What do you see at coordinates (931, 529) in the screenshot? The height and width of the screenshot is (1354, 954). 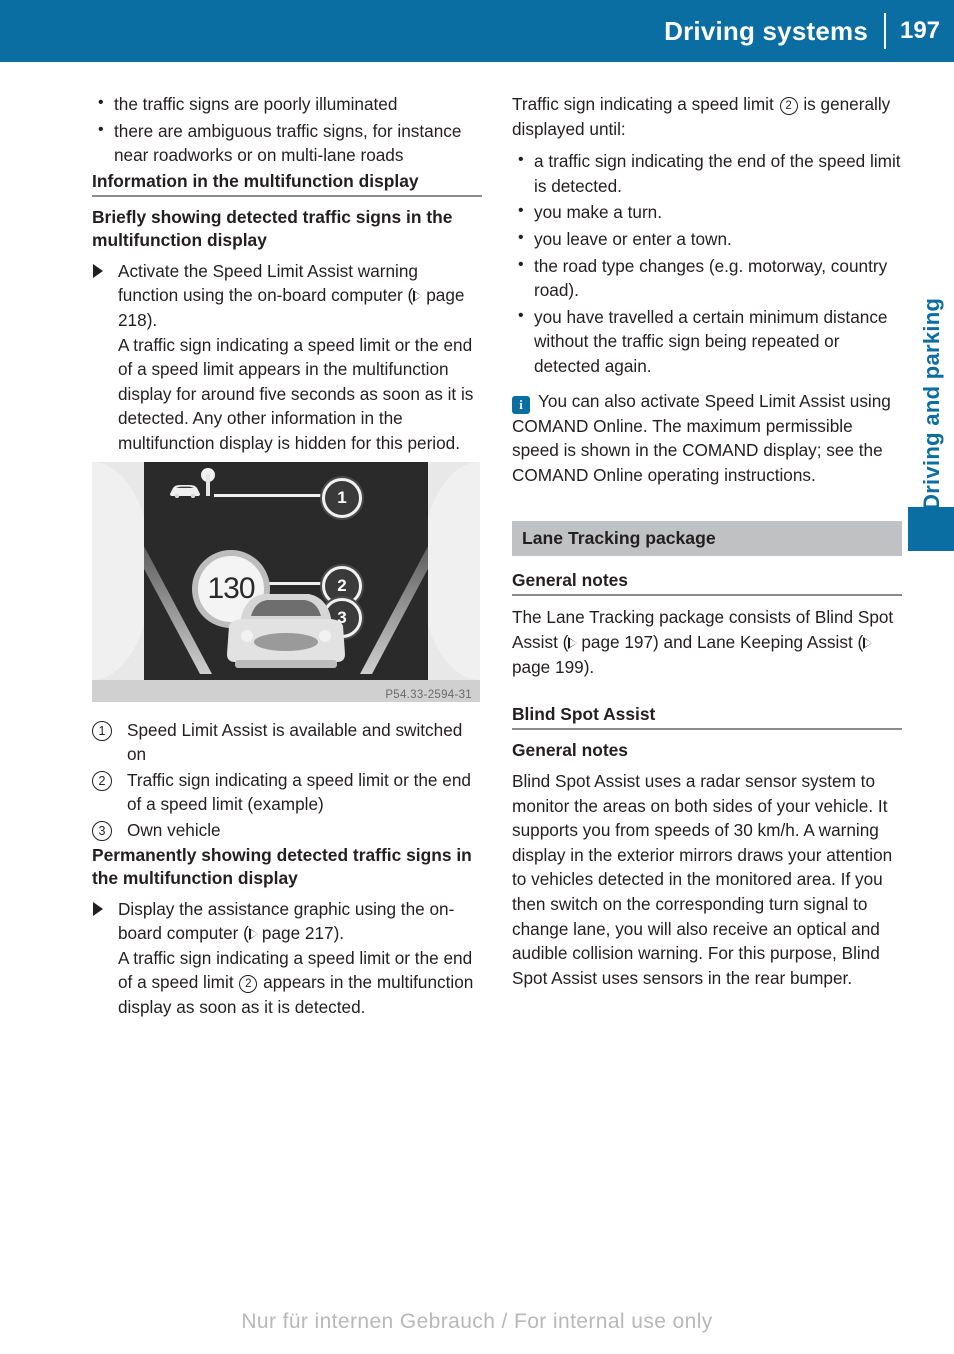 I see `chapter-thumb-marker` at bounding box center [931, 529].